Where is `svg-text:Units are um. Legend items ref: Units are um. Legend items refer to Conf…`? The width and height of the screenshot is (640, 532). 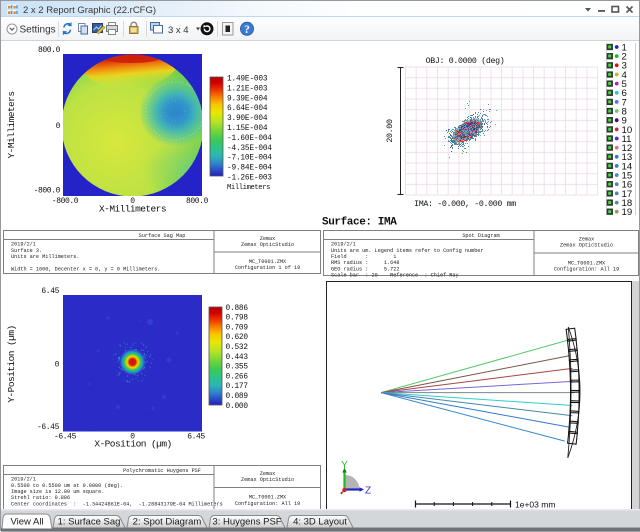
svg-text:Units are um. Legend items ref: Units are um. Legend items refer to Conf… is located at coordinates (407, 251).